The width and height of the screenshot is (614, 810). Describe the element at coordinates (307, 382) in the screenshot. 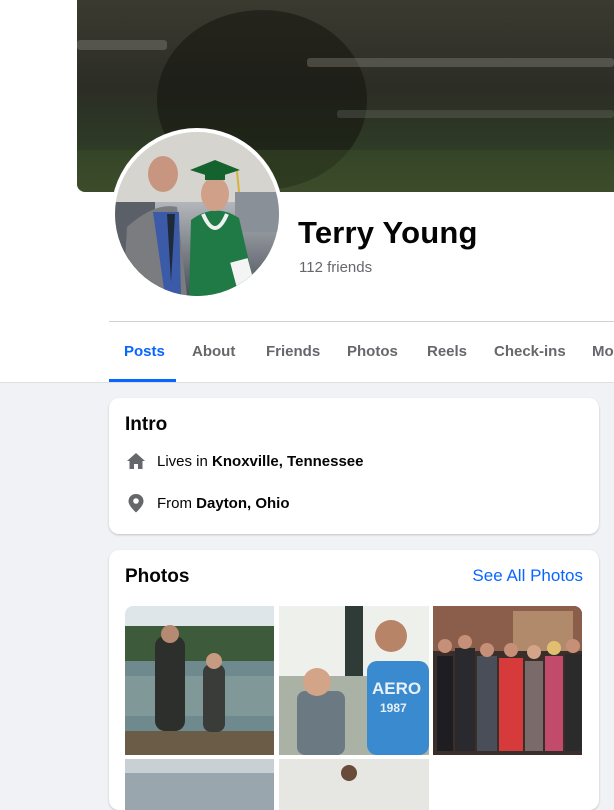

I see `header-bottom-border` at that location.